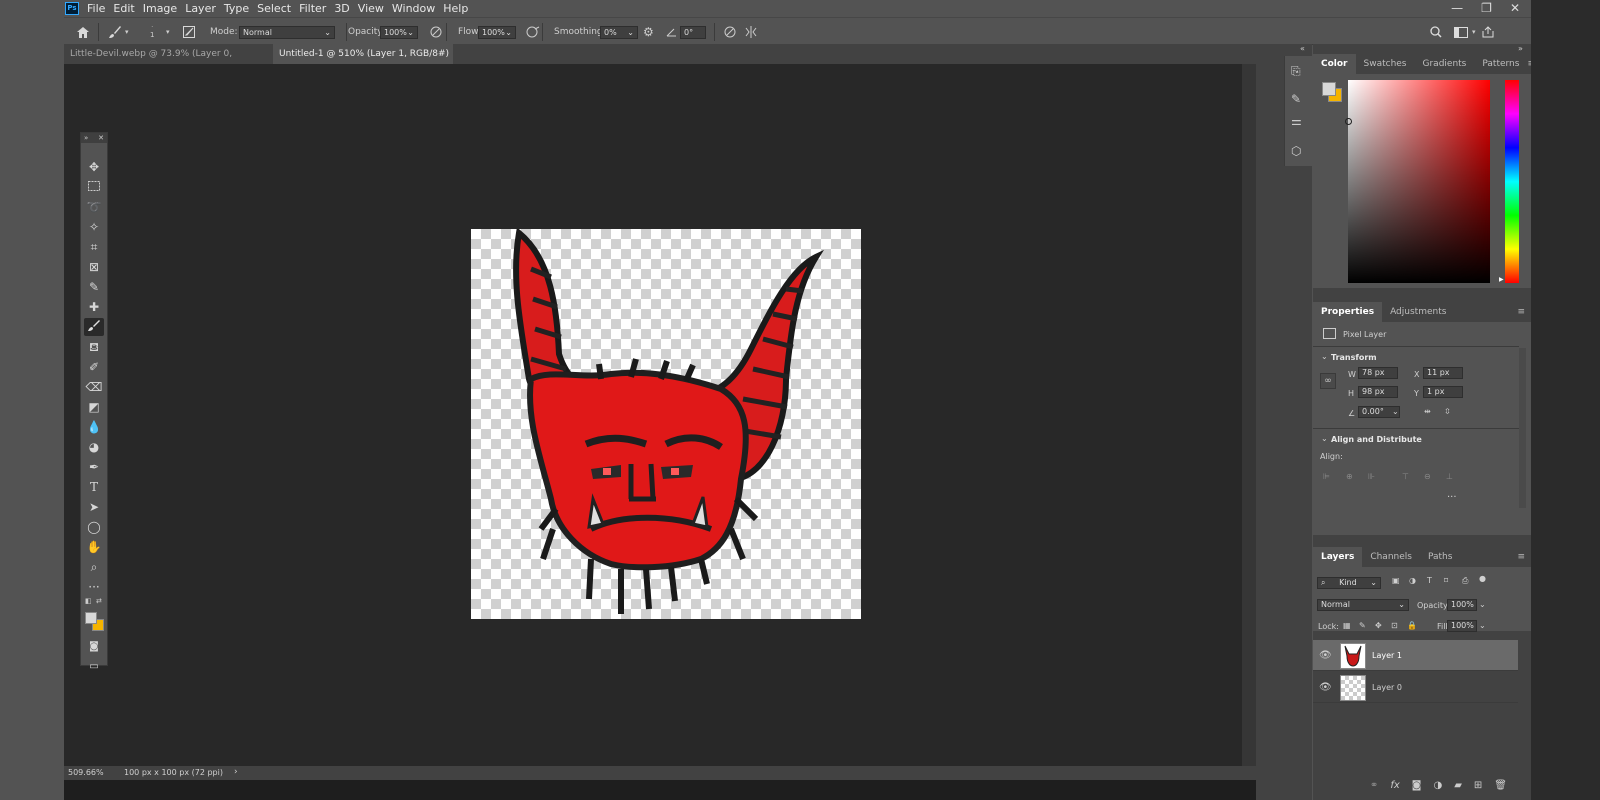  What do you see at coordinates (236, 772) in the screenshot?
I see `status-menu-chevron-icon: ›` at bounding box center [236, 772].